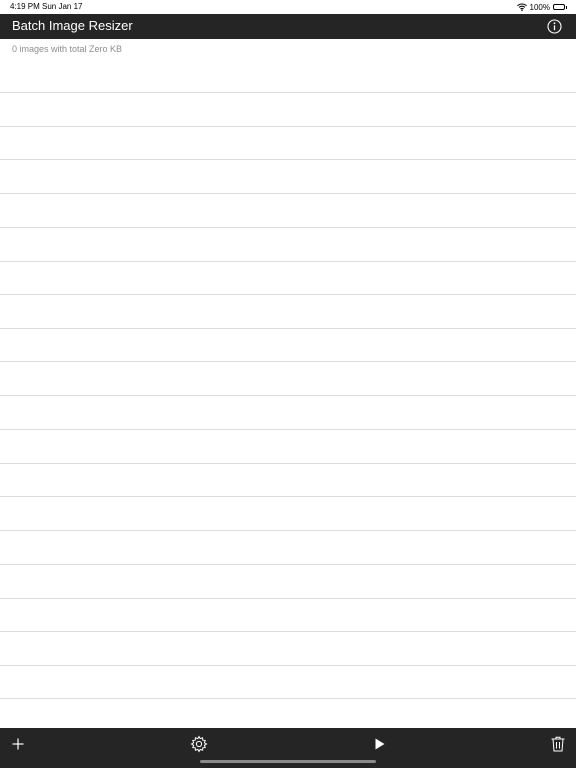 The image size is (576, 768). I want to click on add-button, so click(18, 744).